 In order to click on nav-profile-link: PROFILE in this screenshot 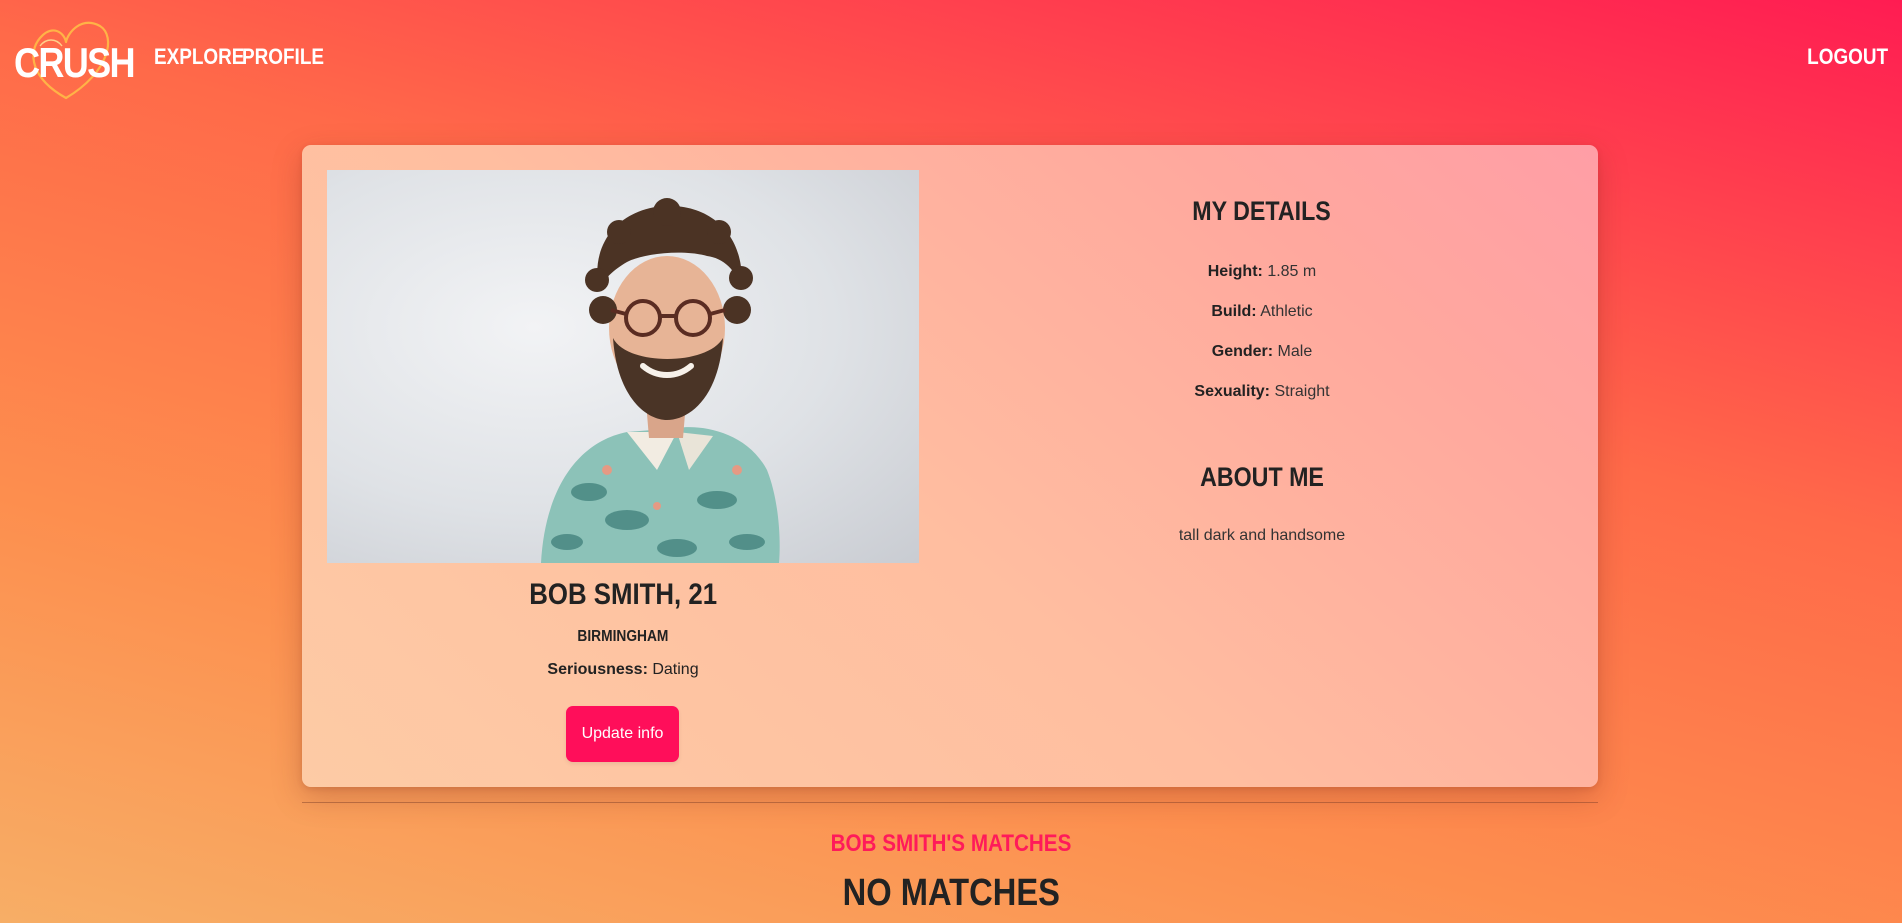, I will do `click(283, 57)`.